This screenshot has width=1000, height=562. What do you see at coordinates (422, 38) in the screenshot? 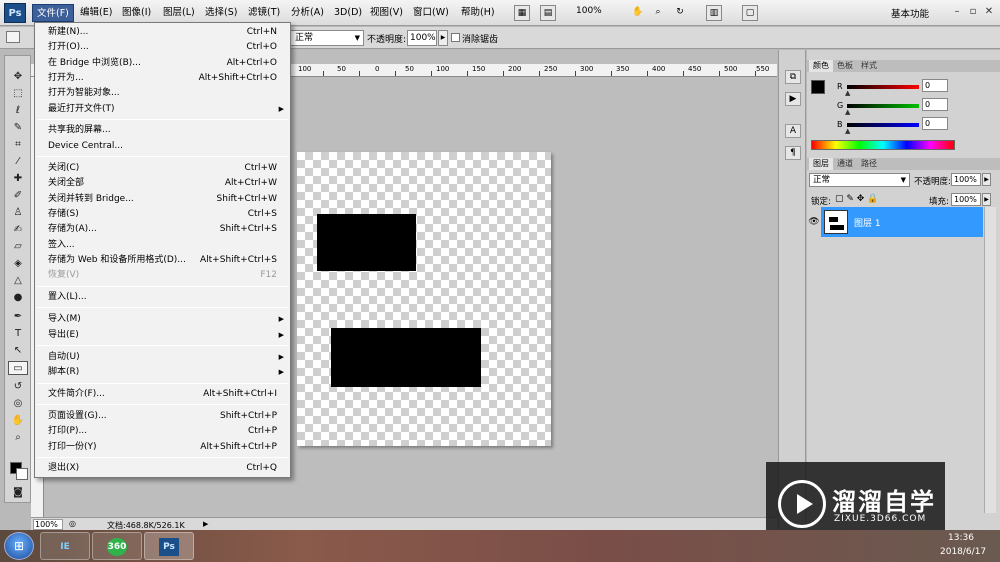
I see `opacity-input: 100%` at bounding box center [422, 38].